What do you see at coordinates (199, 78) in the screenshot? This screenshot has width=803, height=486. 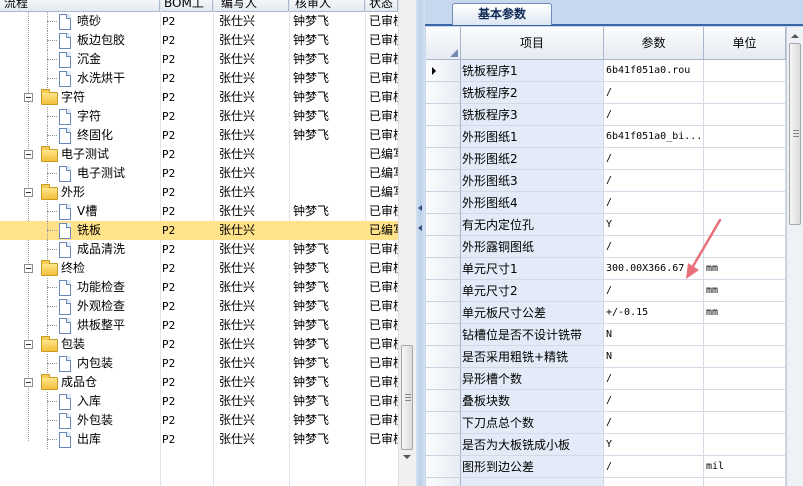 I see `tree-row: 水洗烘干 P2 张仕兴 钟梦飞 已审核` at bounding box center [199, 78].